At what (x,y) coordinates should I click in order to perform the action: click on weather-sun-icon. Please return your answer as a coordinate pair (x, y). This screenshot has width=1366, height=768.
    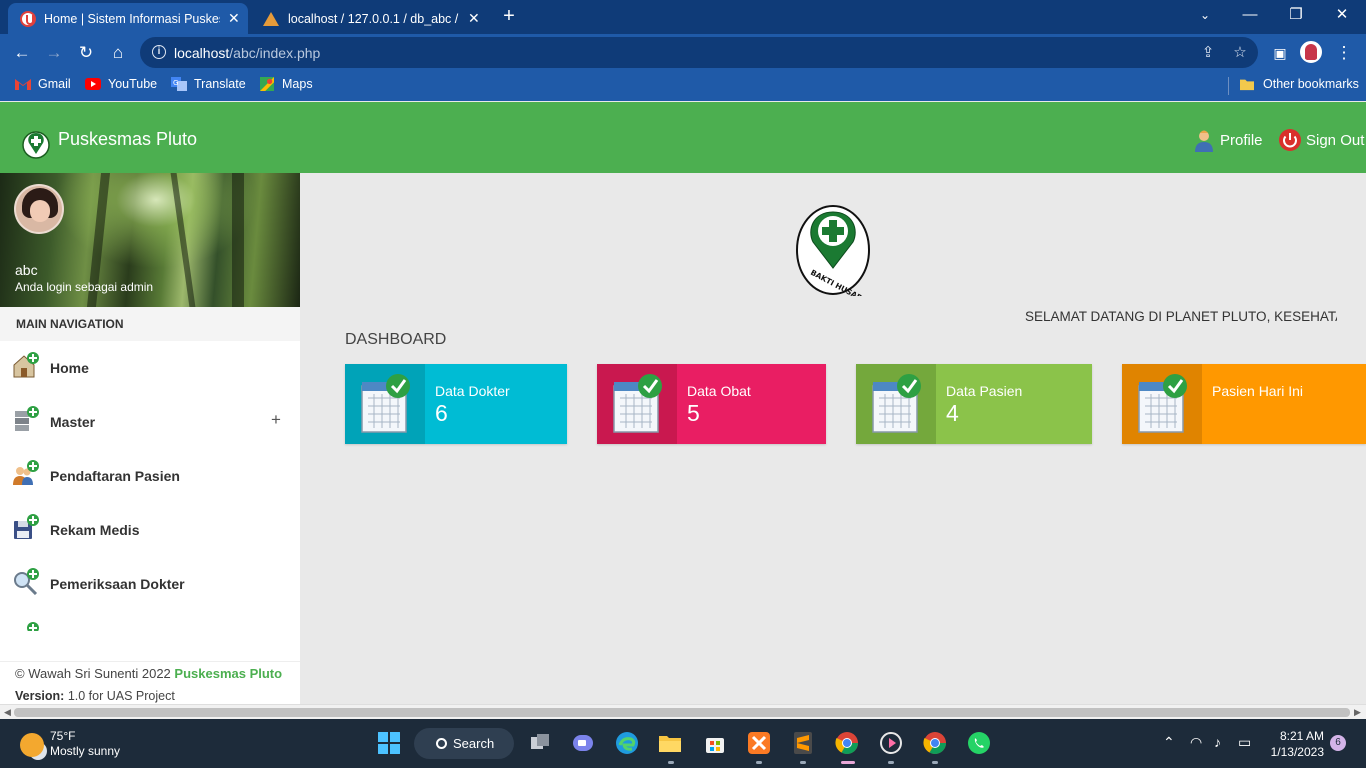
    Looking at the image, I should click on (32, 745).